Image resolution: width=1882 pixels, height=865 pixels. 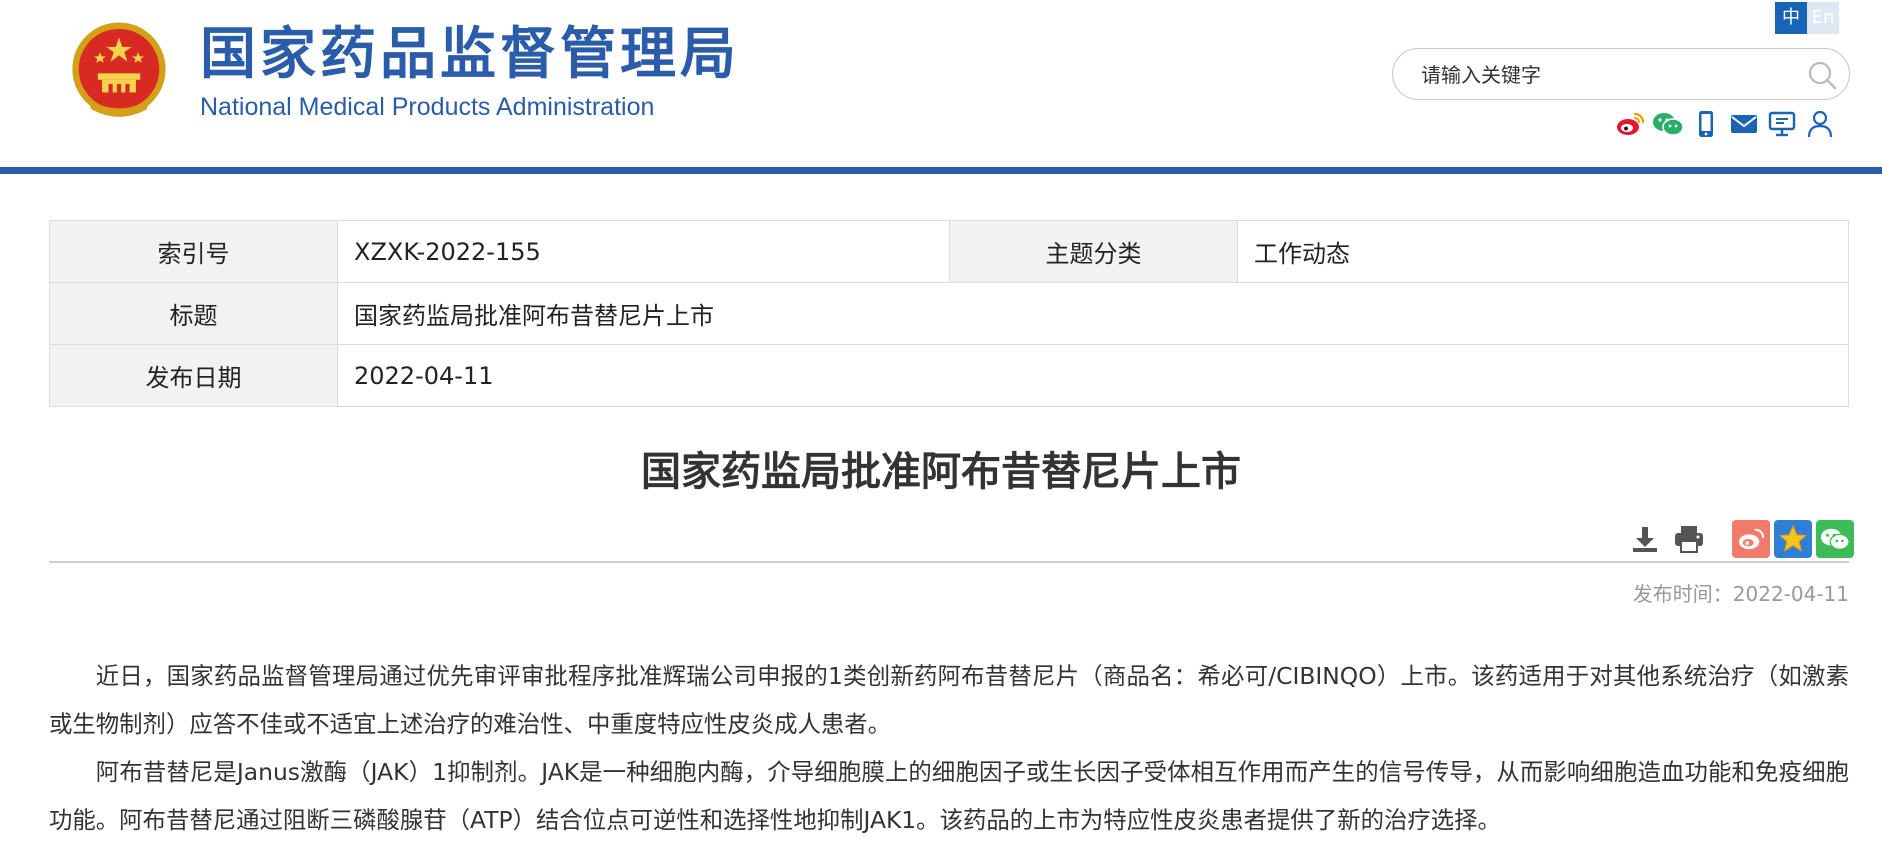 What do you see at coordinates (1793, 539) in the screenshot?
I see `favorite-star-icon` at bounding box center [1793, 539].